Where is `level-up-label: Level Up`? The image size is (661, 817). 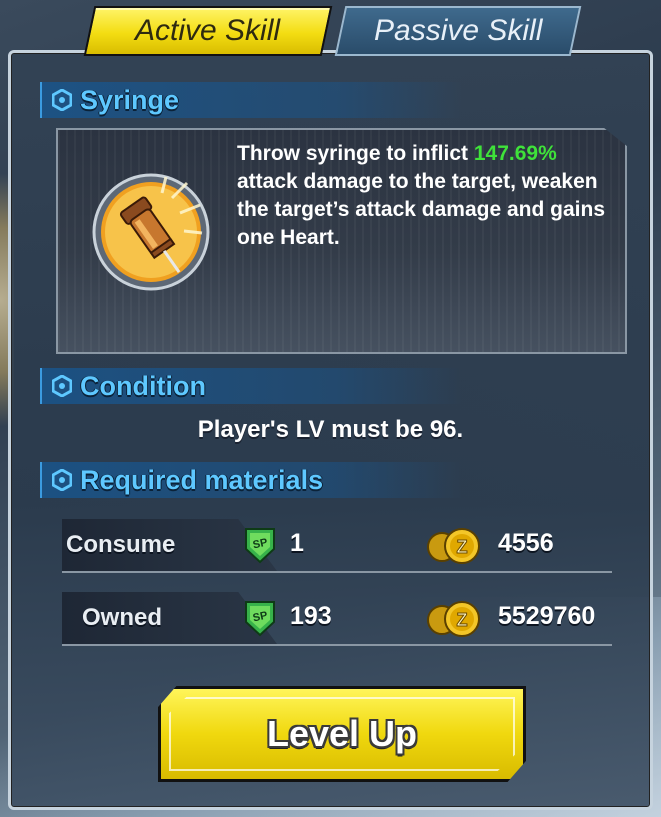
level-up-label: Level Up is located at coordinates (342, 733).